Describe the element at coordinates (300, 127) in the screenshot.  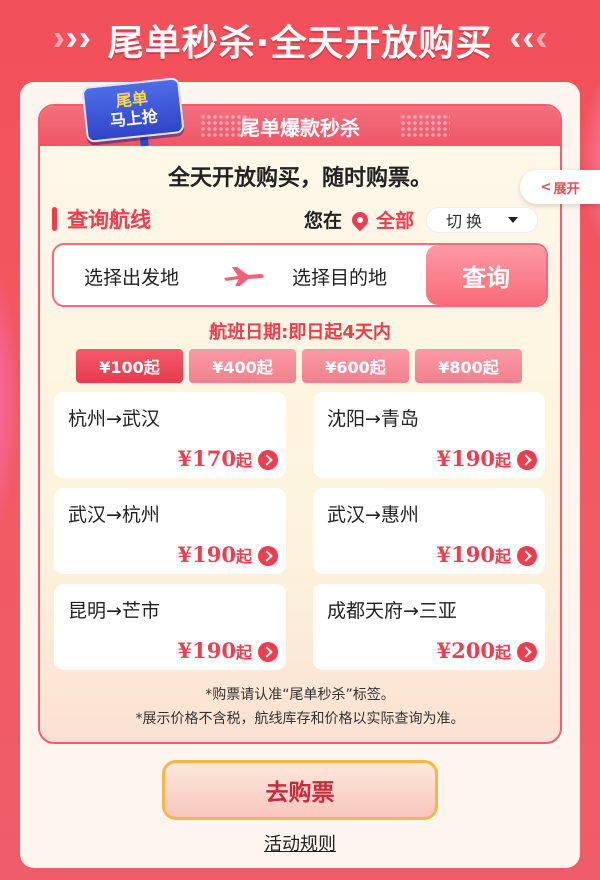
I see `panel-title: 尾单爆款秒杀` at that location.